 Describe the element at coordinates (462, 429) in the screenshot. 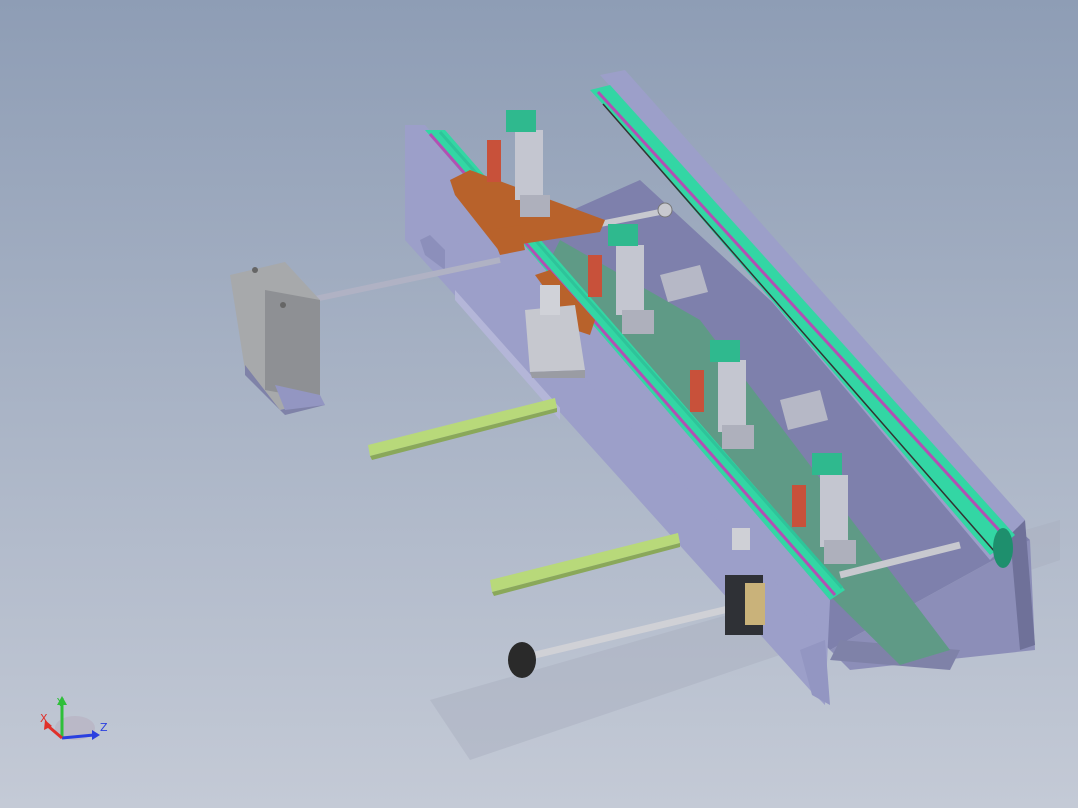

I see `linear-rail-upper` at that location.